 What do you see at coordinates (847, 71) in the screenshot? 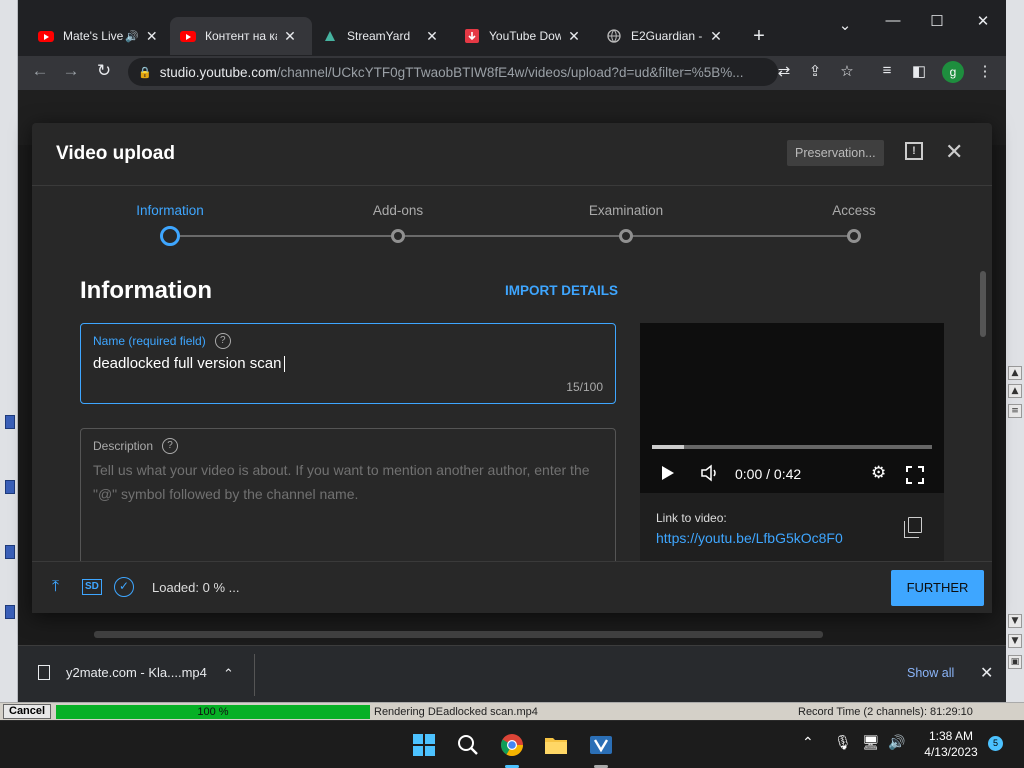
I see `bookmark-star-icon: ☆` at bounding box center [847, 71].